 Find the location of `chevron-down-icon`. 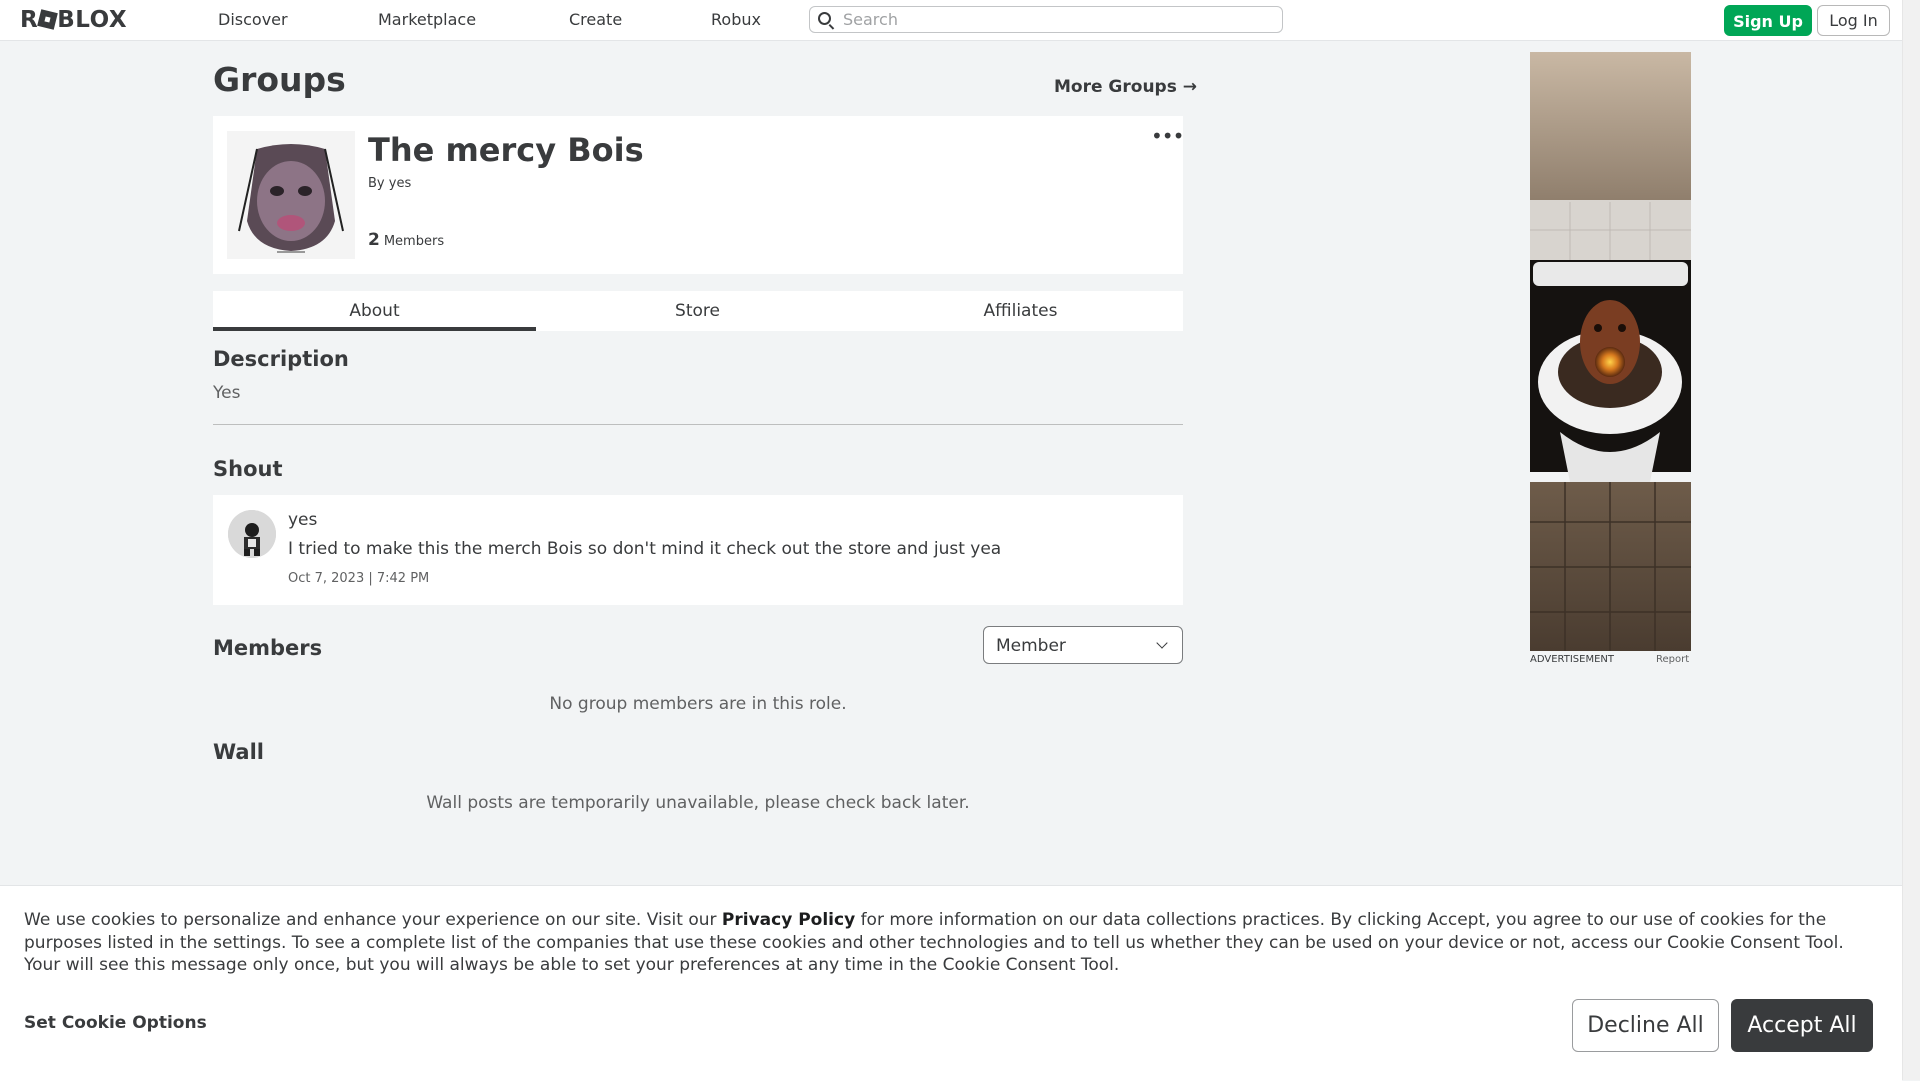

chevron-down-icon is located at coordinates (1162, 643).